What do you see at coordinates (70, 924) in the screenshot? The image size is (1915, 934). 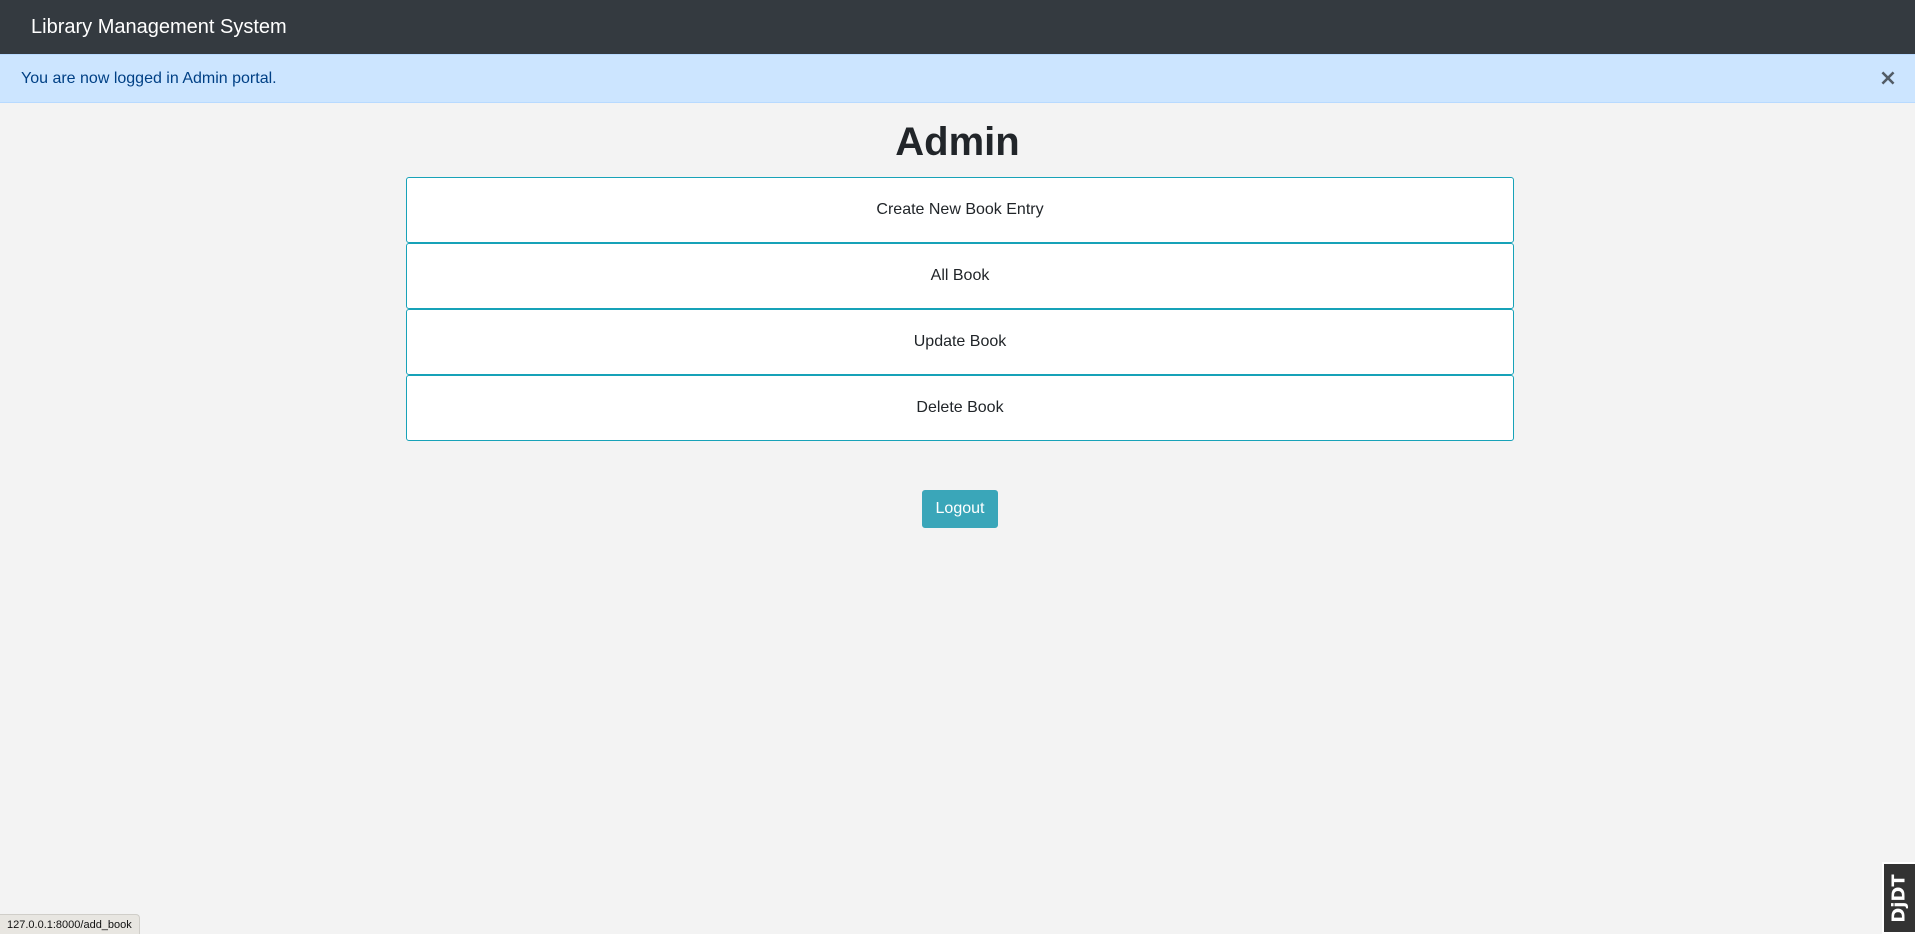 I see `status-bar-url: 127.0.0.1:8000/add_book` at bounding box center [70, 924].